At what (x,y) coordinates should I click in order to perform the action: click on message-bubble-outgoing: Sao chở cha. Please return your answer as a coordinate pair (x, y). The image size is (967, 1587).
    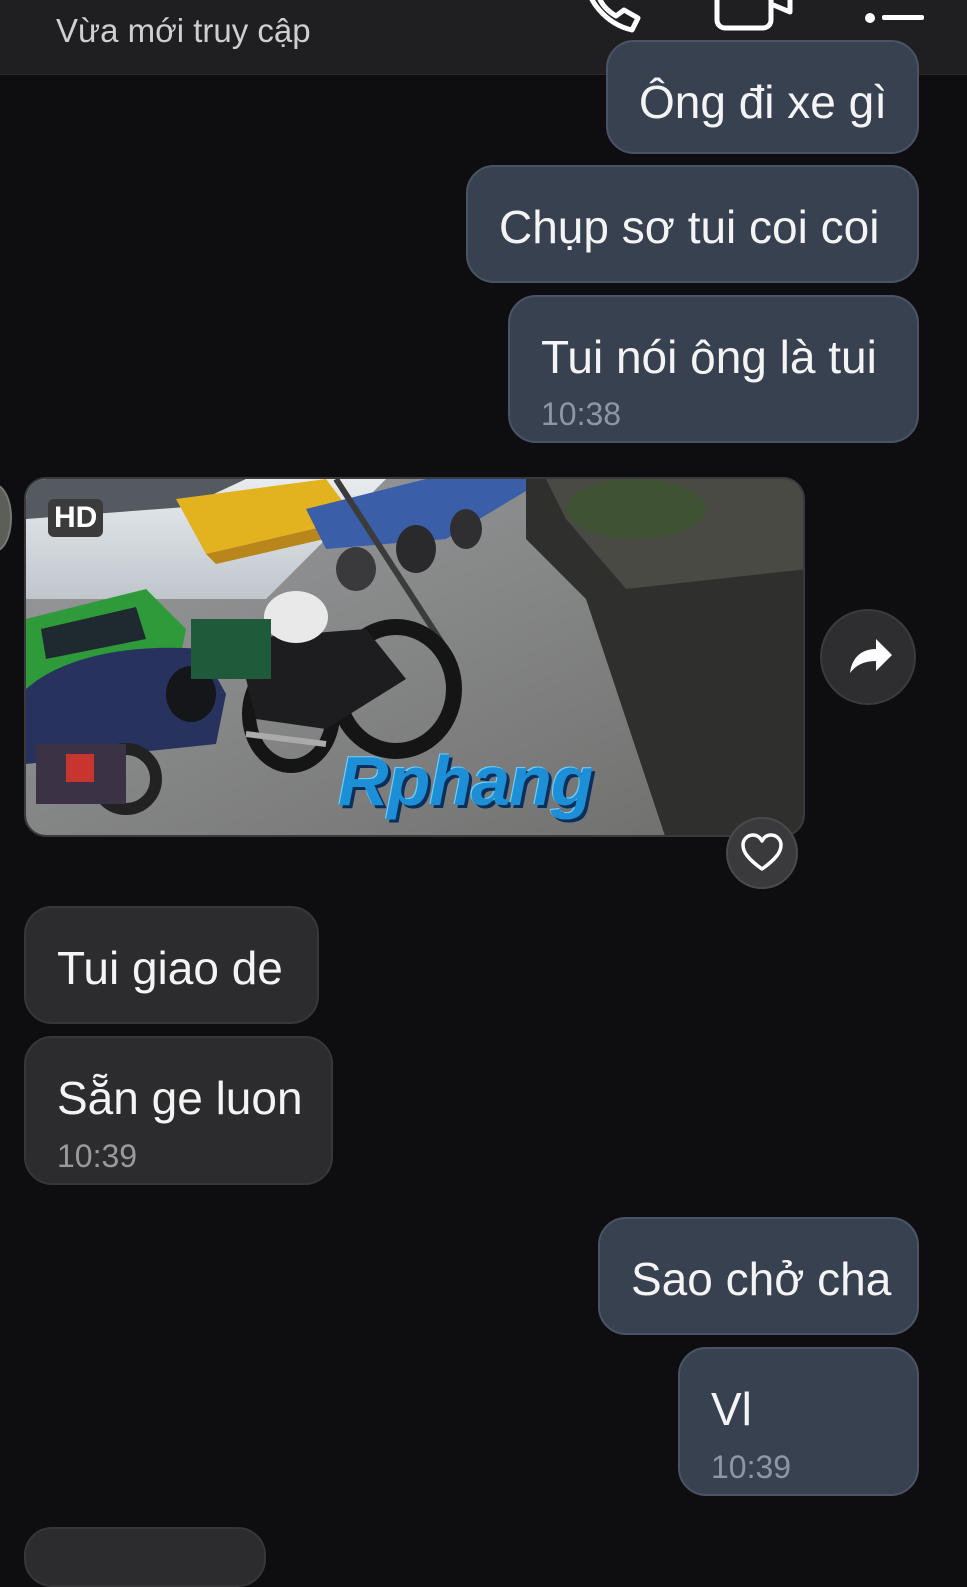
    Looking at the image, I should click on (758, 1276).